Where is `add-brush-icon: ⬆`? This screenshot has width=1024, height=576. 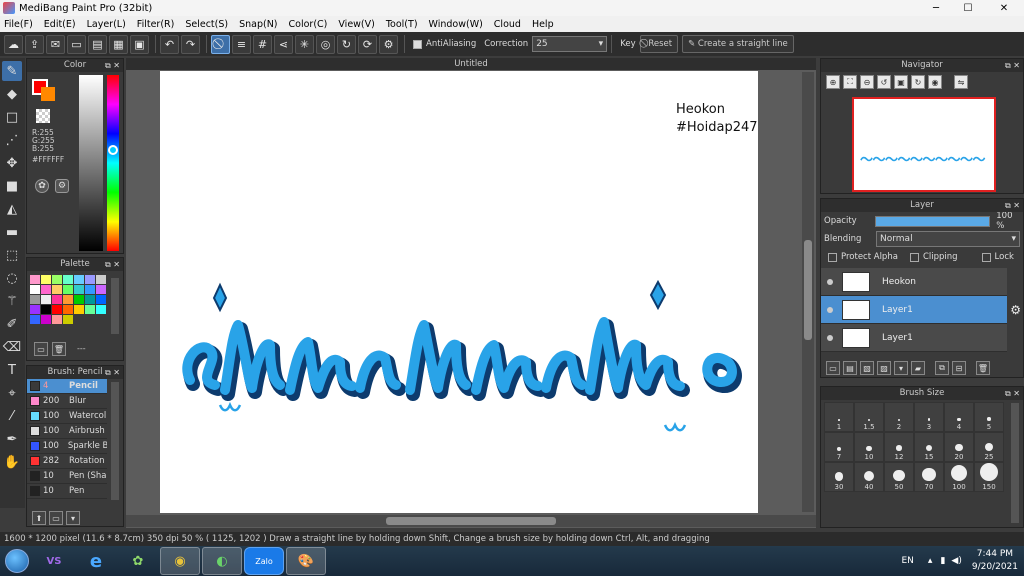
add-brush-icon: ⬆ is located at coordinates (39, 518).